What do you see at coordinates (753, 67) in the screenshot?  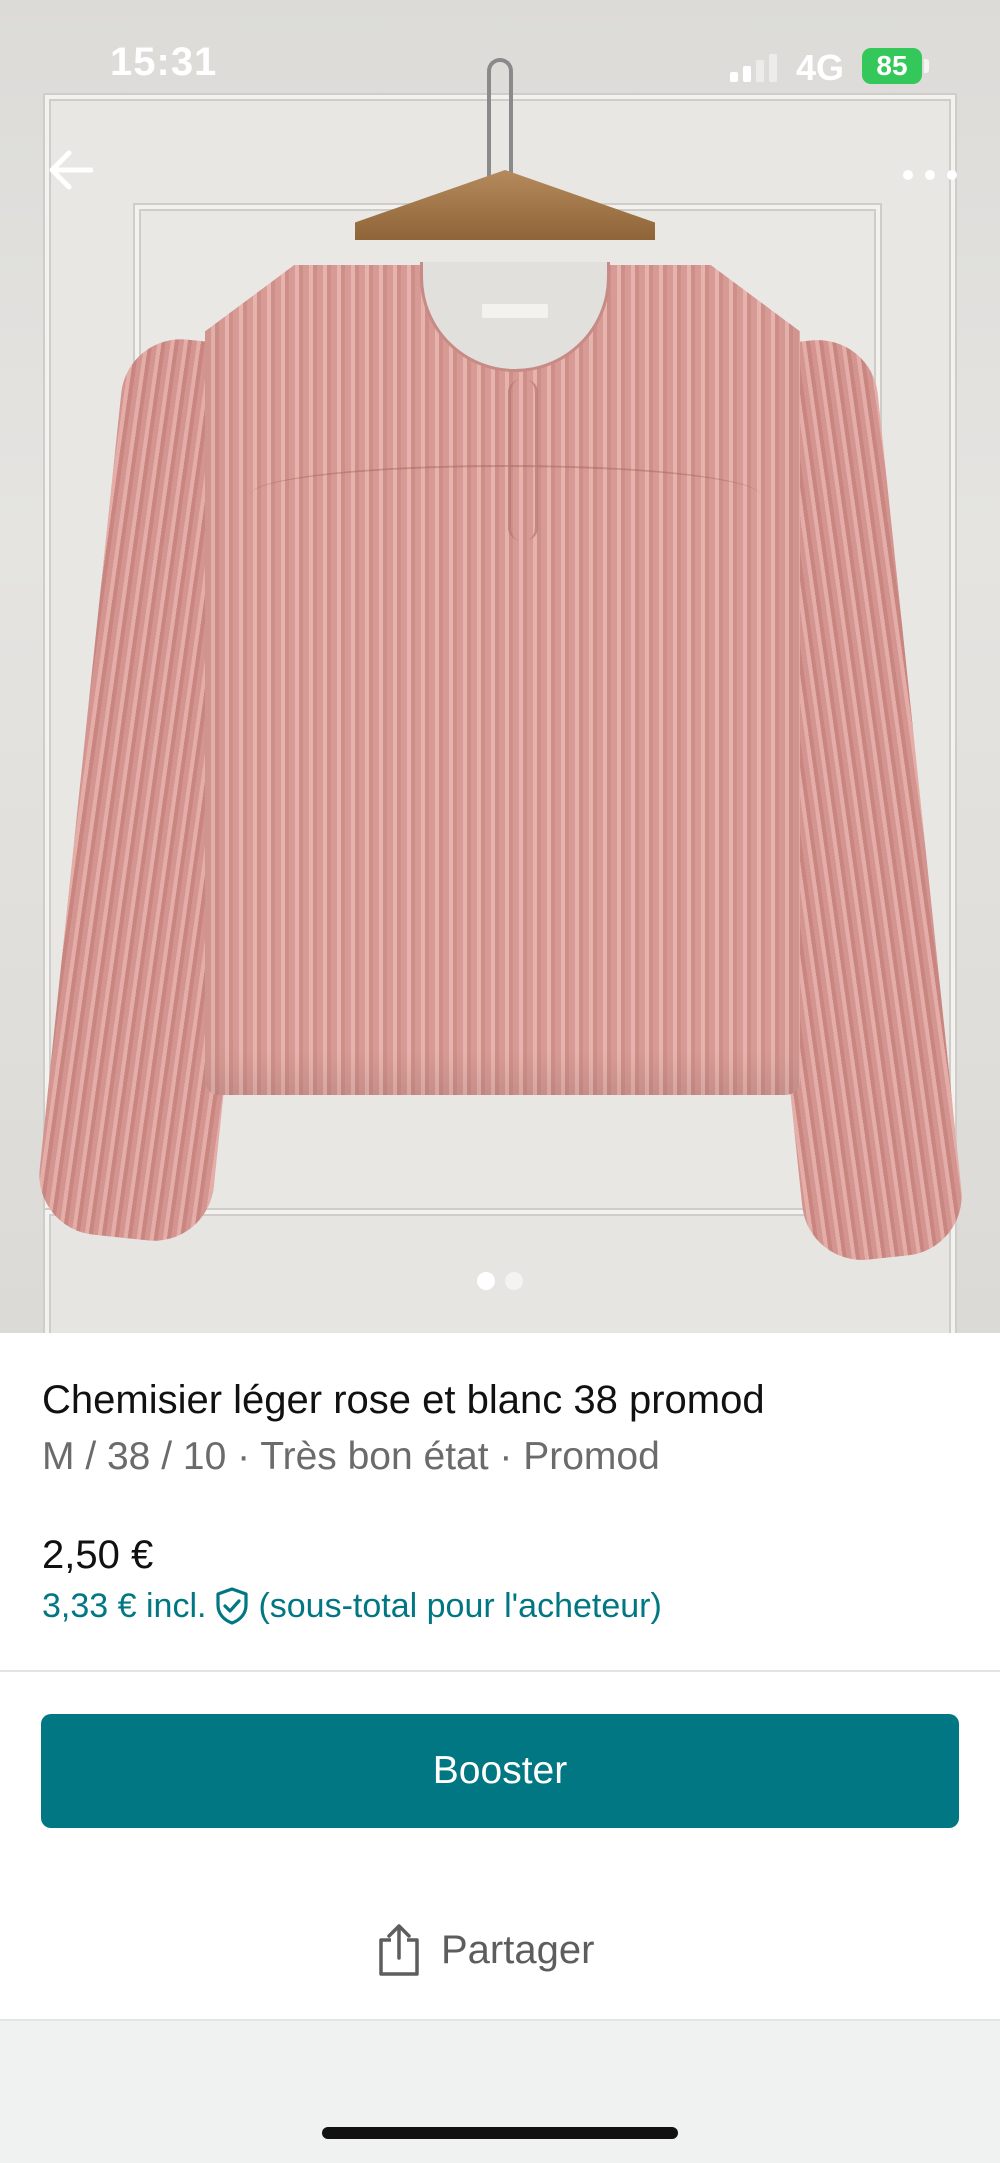 I see `signal-icon` at bounding box center [753, 67].